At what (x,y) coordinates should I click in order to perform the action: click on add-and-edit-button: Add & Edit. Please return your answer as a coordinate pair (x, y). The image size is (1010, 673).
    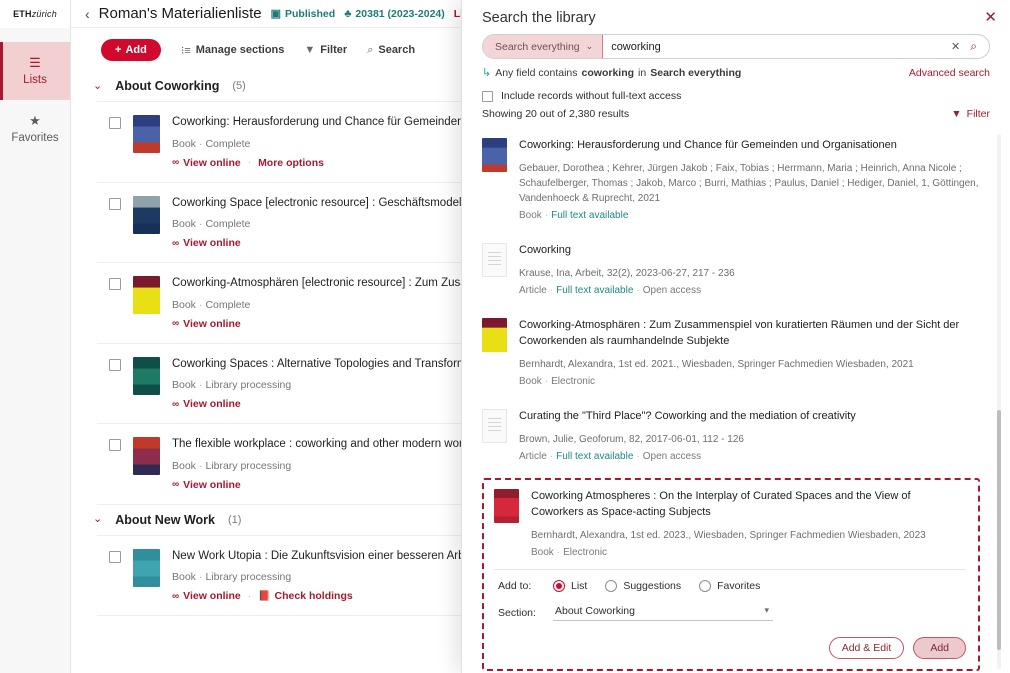
    Looking at the image, I should click on (866, 647).